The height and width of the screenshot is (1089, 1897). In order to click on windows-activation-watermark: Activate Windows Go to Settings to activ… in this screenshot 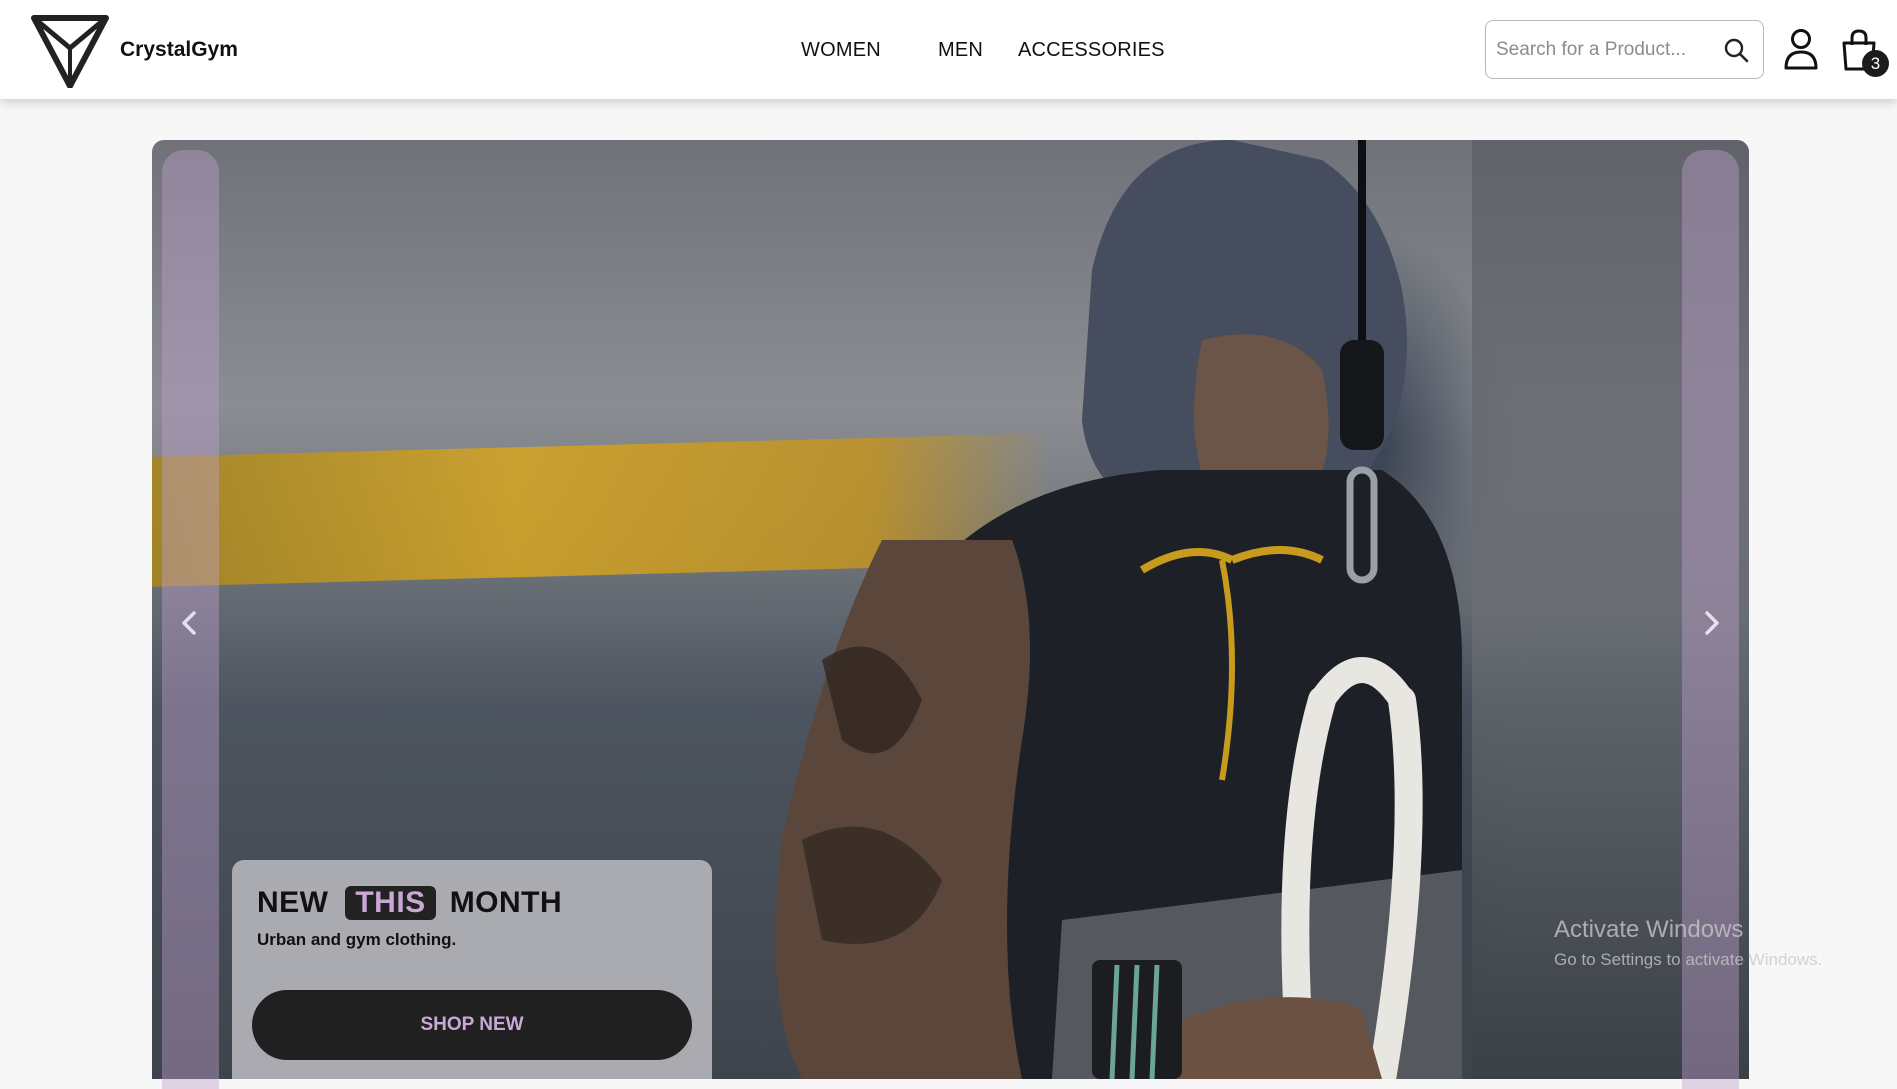, I will do `click(1688, 943)`.